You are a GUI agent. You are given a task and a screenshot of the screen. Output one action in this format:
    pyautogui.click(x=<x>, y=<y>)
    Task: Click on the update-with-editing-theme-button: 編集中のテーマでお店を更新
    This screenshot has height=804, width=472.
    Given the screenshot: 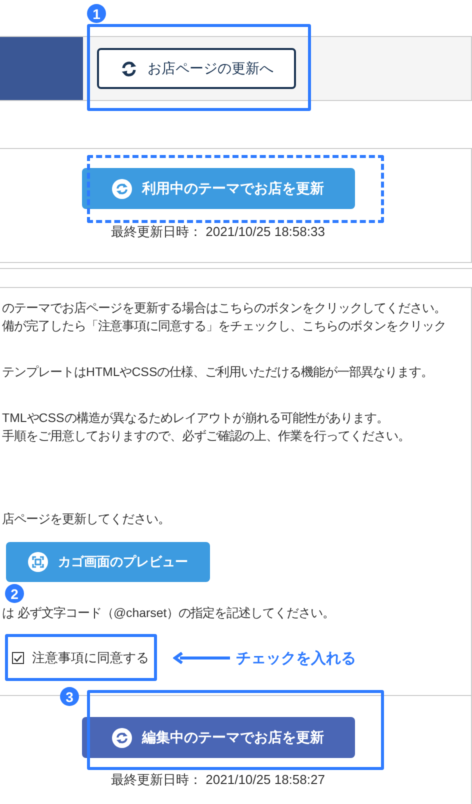 What is the action you would take?
    pyautogui.click(x=218, y=737)
    